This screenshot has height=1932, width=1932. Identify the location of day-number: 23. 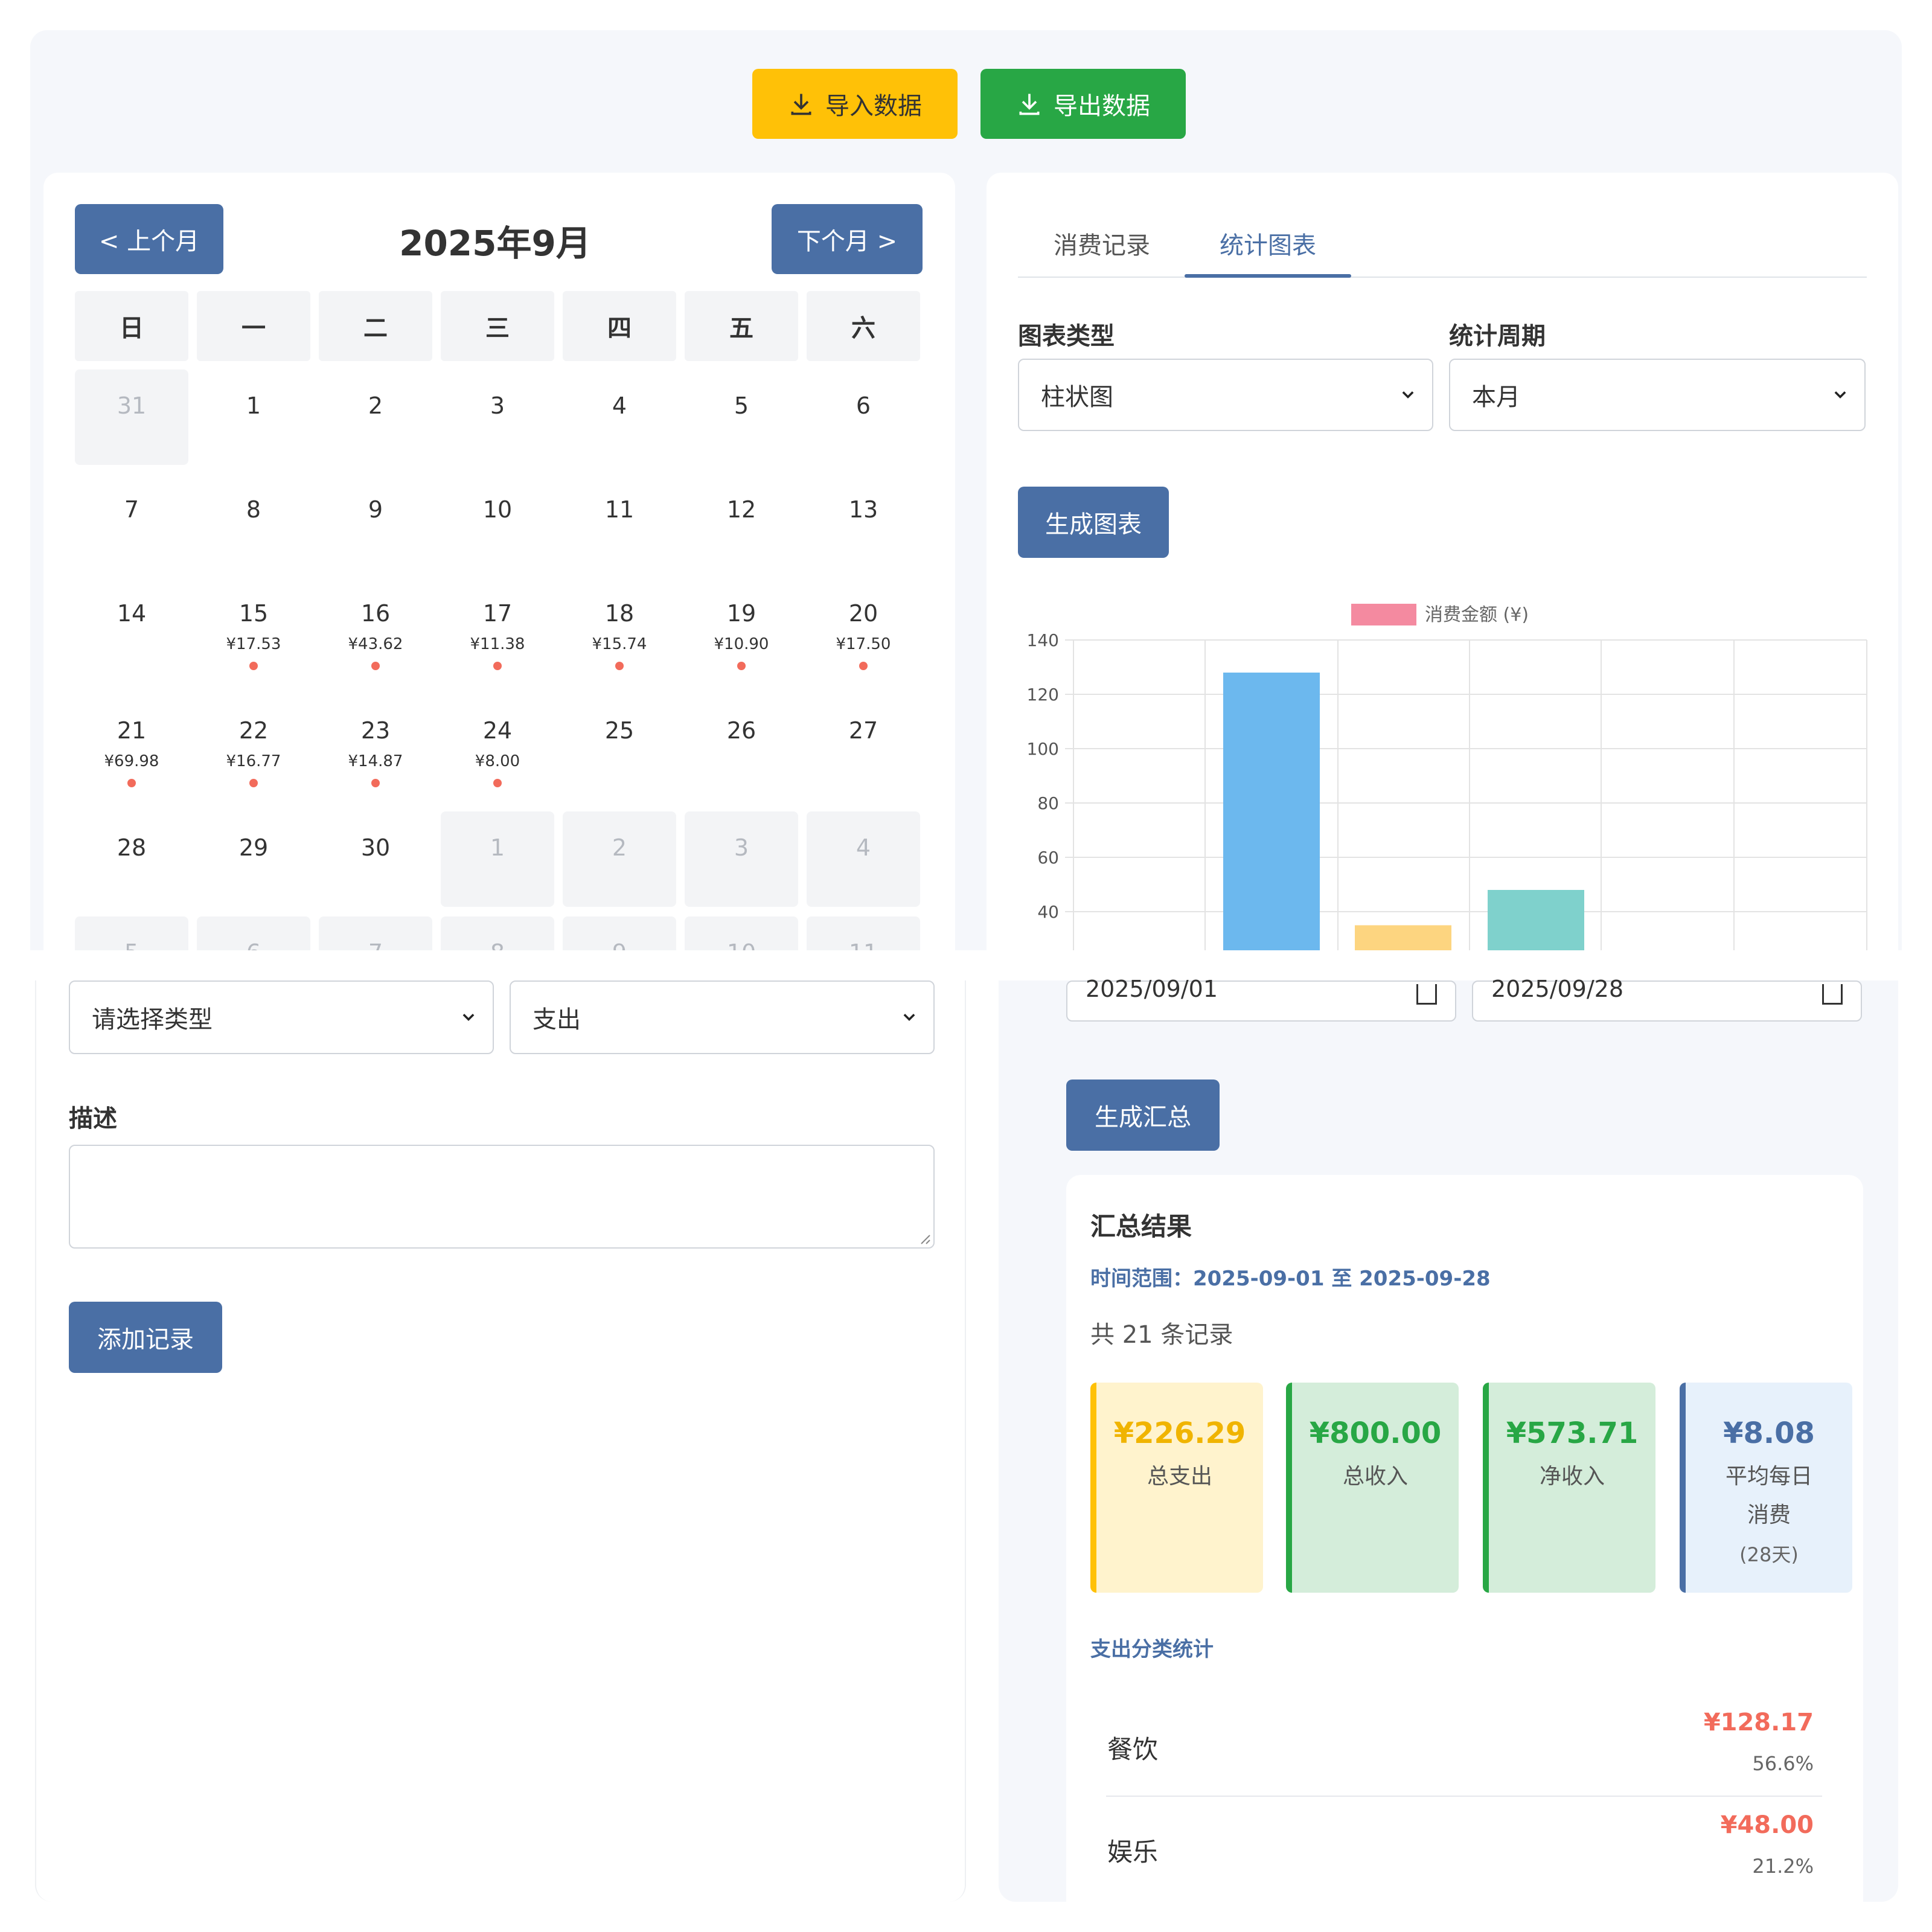
(376, 730).